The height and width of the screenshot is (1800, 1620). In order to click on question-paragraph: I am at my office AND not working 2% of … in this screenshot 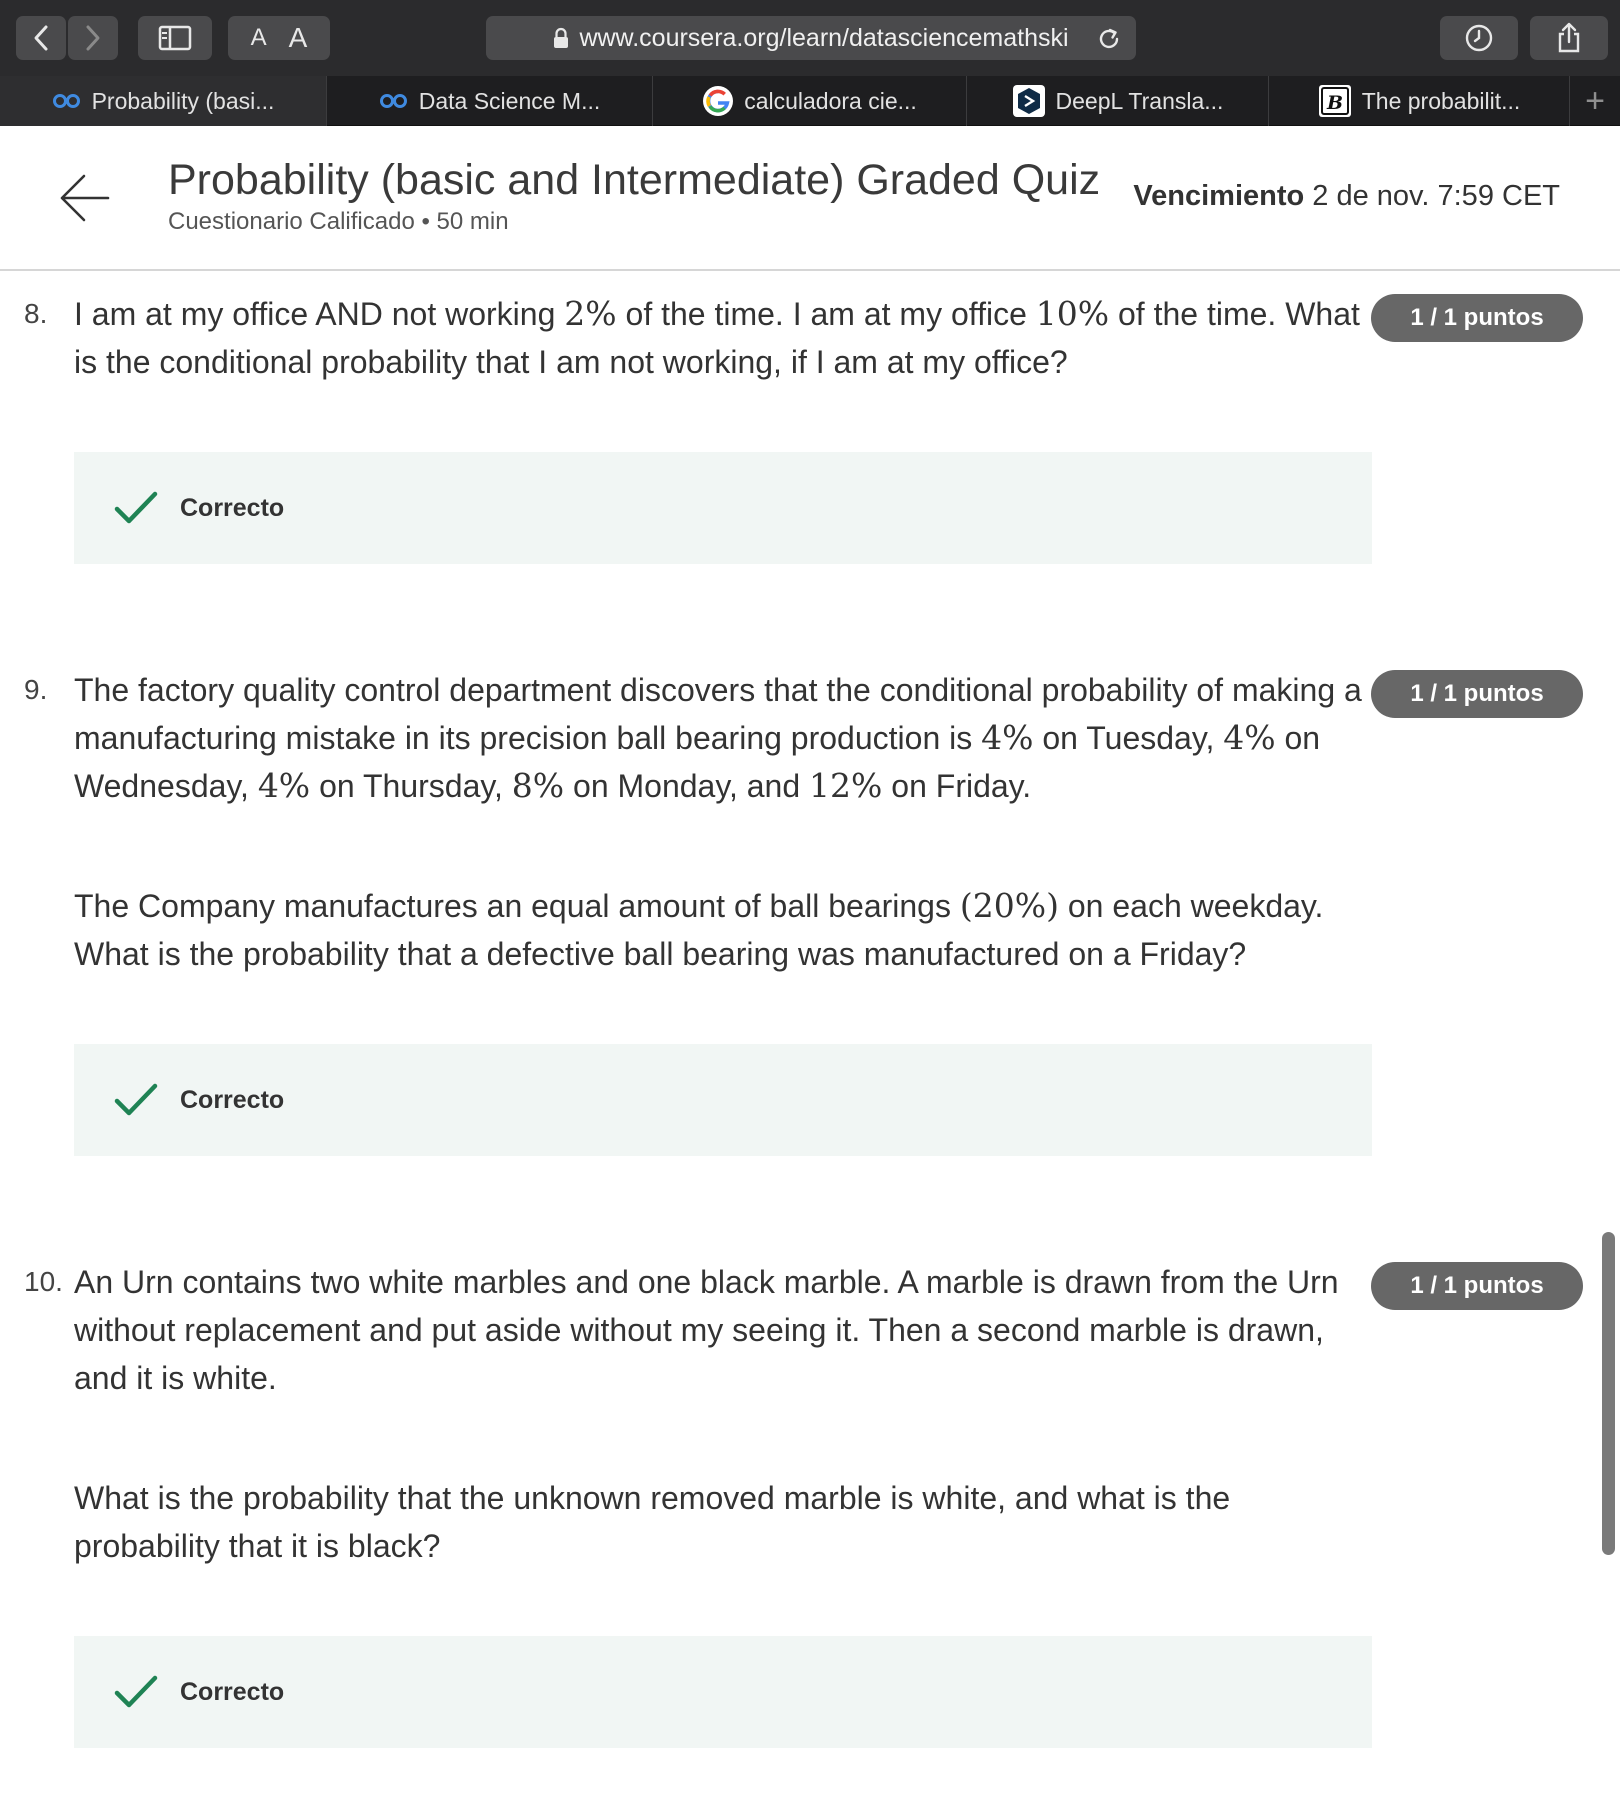, I will do `click(724, 338)`.